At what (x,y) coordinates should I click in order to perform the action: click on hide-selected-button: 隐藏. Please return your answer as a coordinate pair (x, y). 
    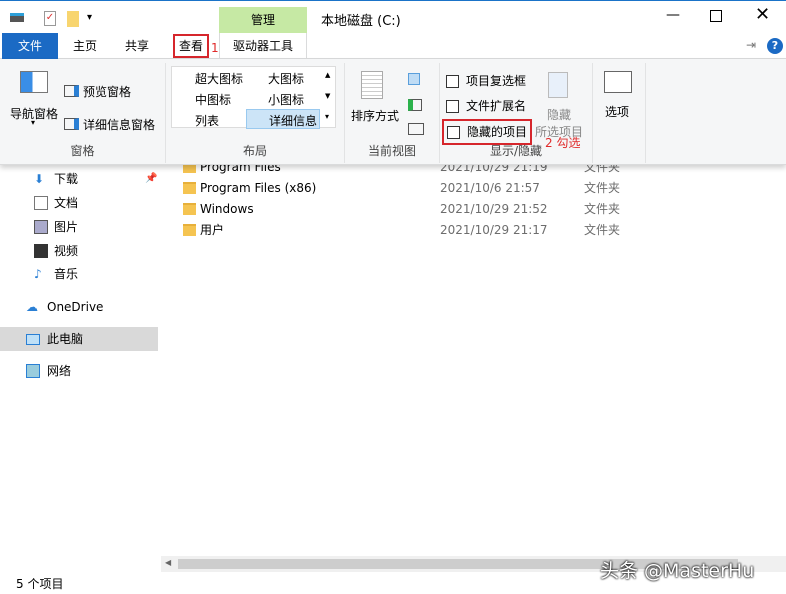
    Looking at the image, I should click on (559, 114).